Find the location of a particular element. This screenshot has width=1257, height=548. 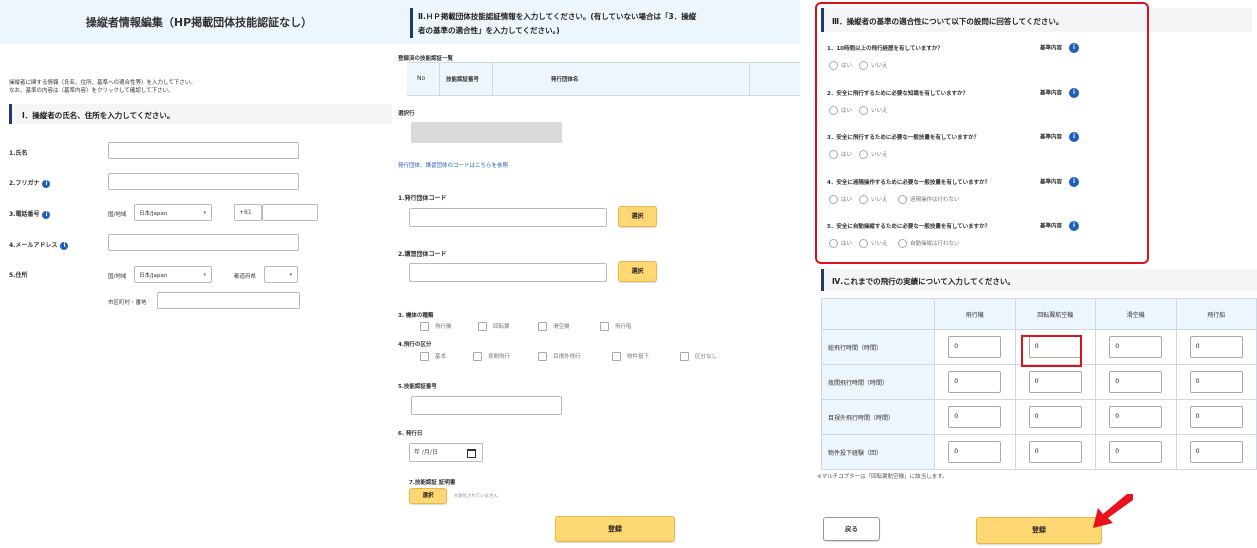

addr-country-select: 日本/Japan ▾ is located at coordinates (173, 274).